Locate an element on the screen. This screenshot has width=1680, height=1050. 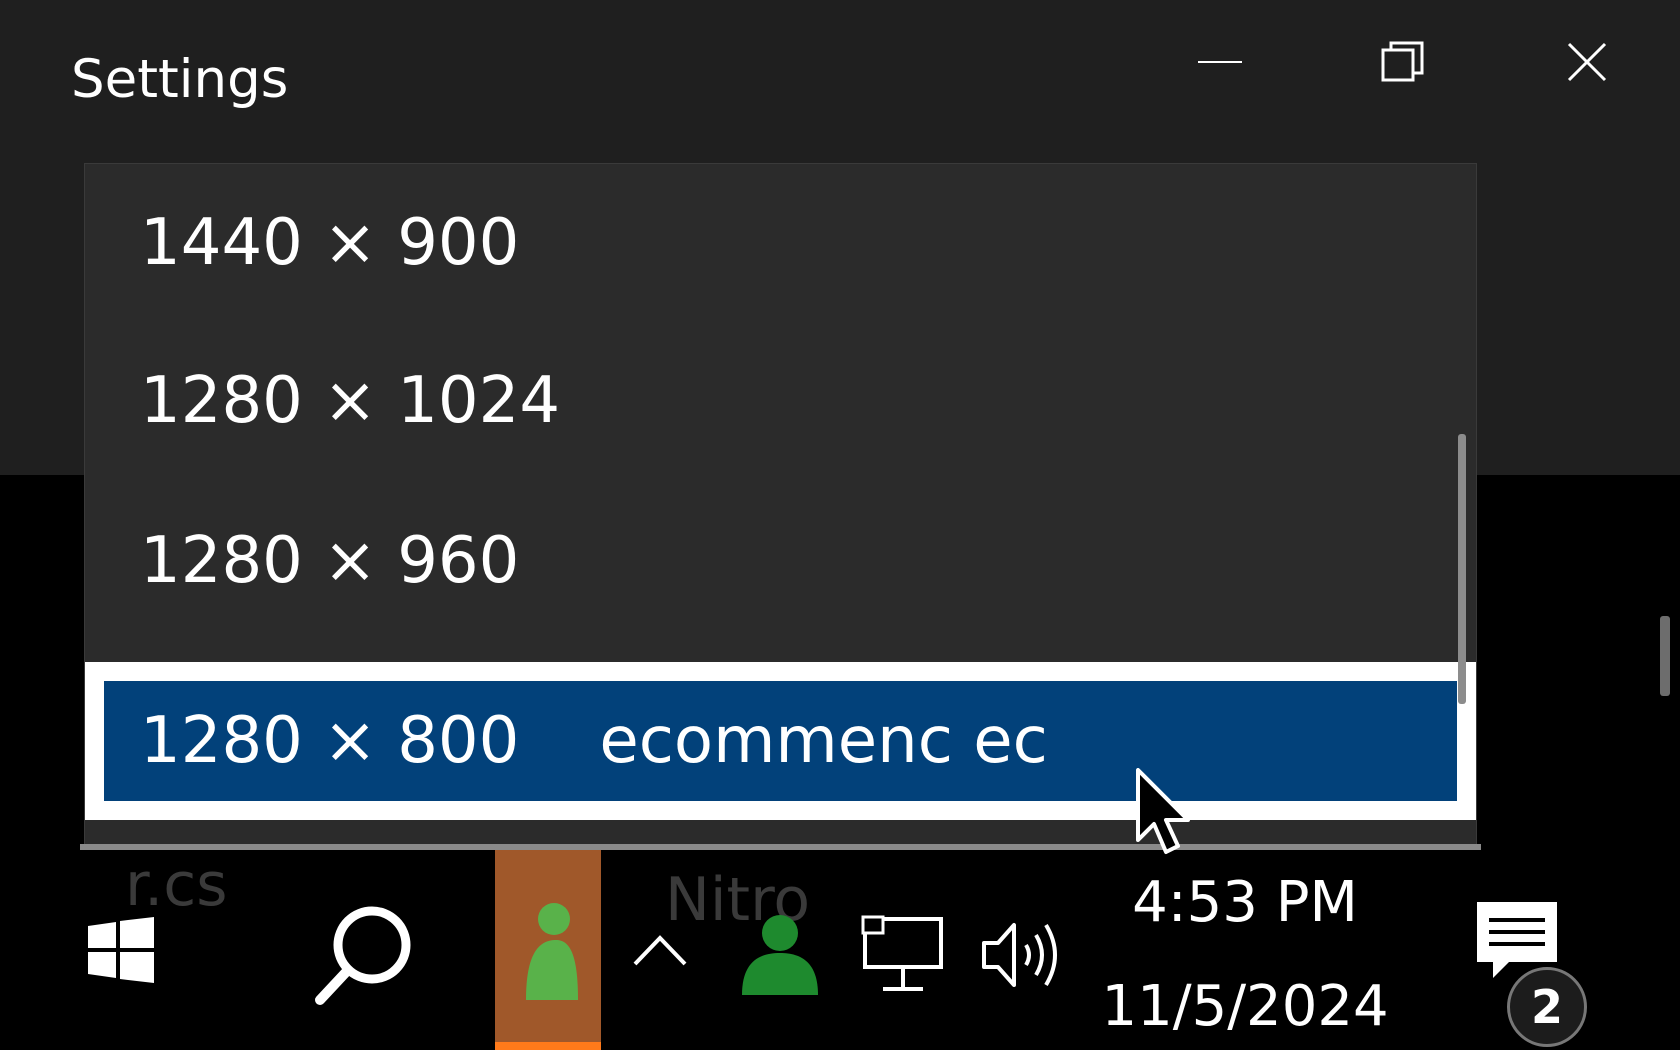
restore-button is located at coordinates (1403, 62).